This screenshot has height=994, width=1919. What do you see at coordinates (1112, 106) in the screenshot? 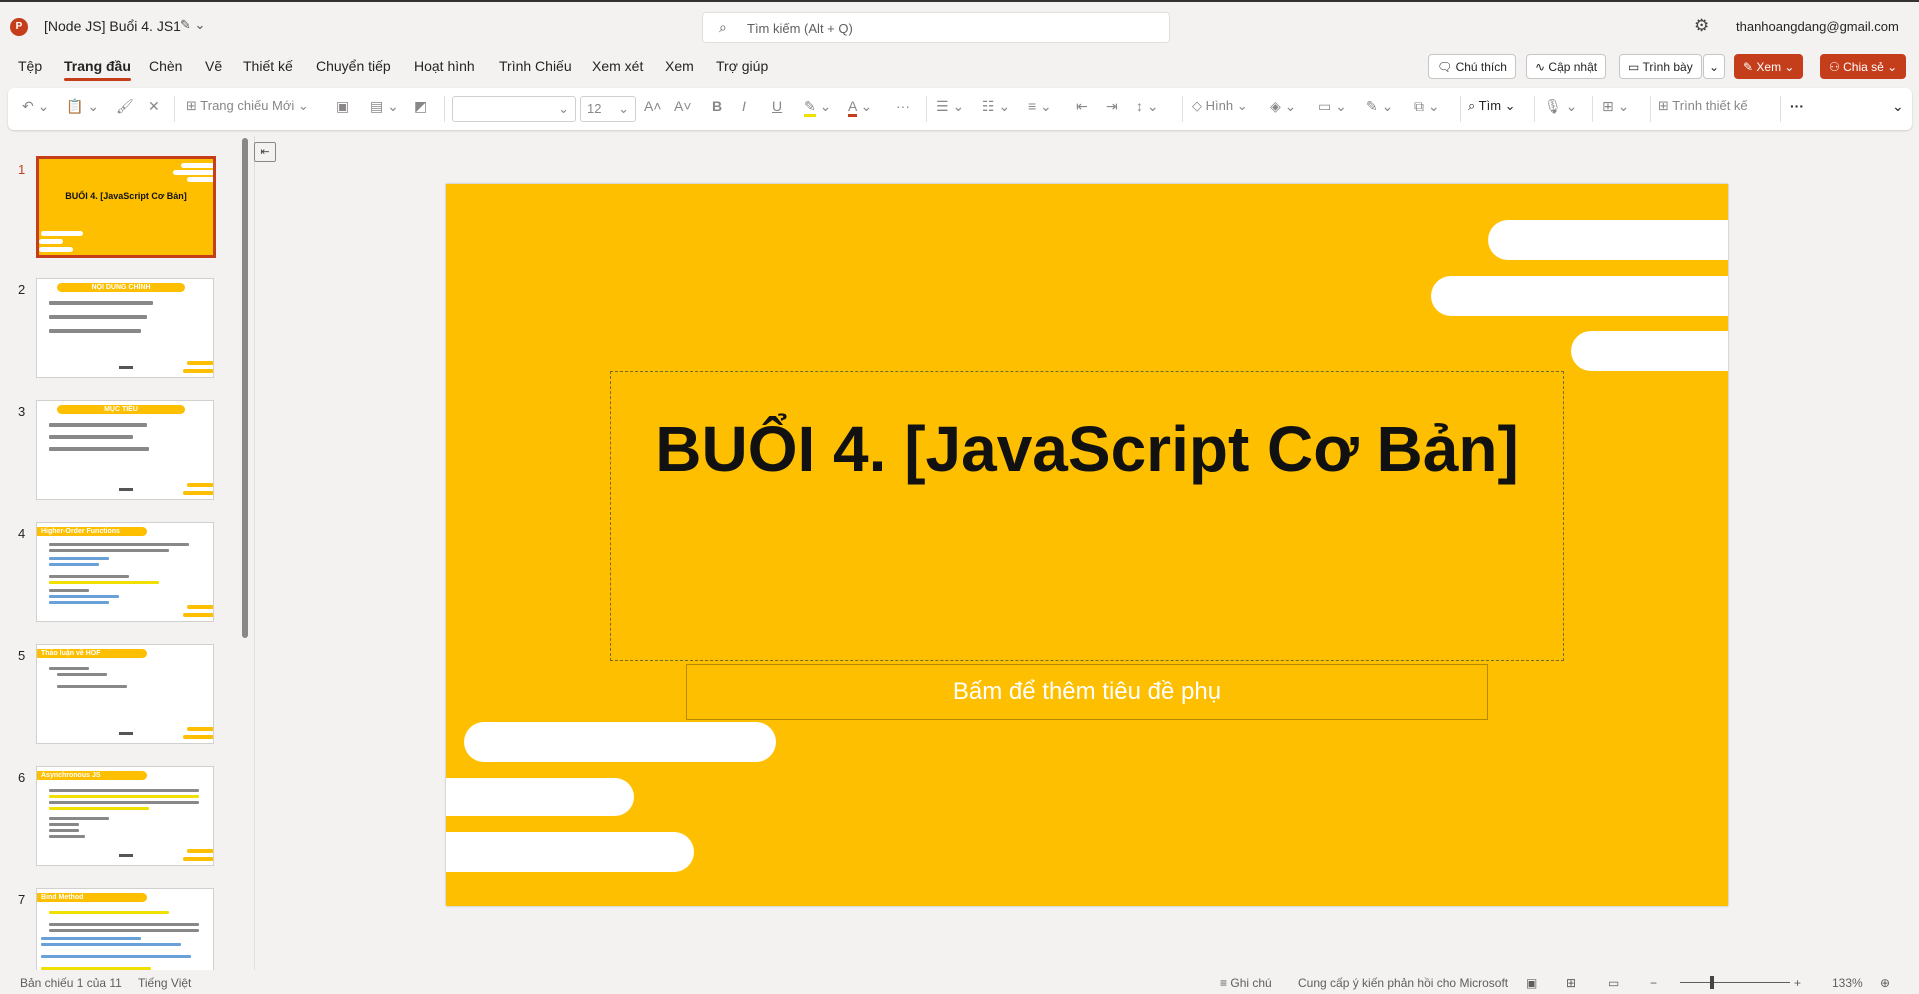
I see `increase-indent-icon: ⇥` at bounding box center [1112, 106].